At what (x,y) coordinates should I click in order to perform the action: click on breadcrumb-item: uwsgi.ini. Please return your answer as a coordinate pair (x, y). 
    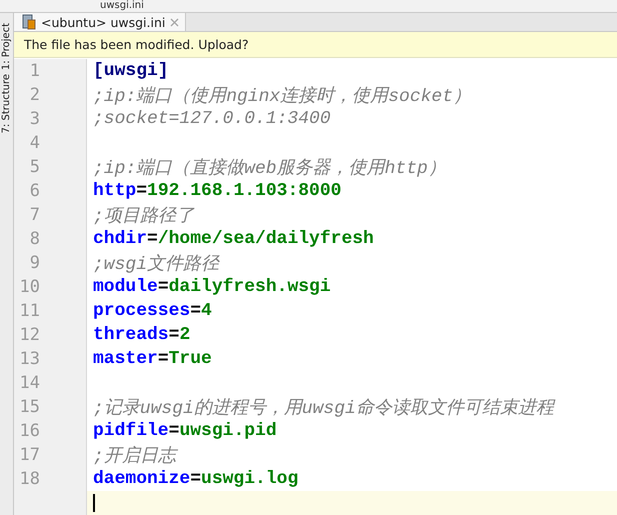
    Looking at the image, I should click on (122, 6).